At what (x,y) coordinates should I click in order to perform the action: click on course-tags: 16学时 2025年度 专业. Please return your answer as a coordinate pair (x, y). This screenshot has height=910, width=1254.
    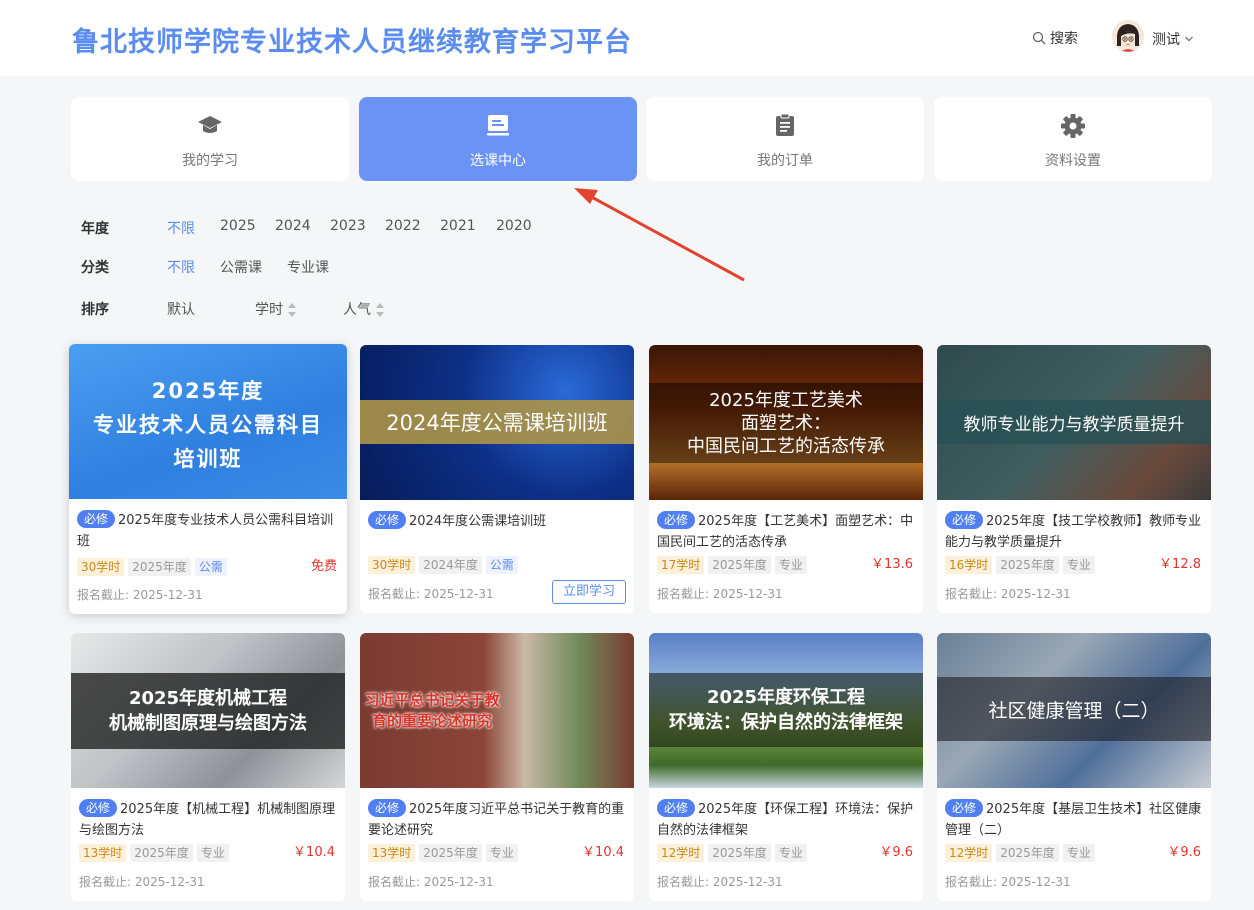
    Looking at the image, I should click on (1020, 565).